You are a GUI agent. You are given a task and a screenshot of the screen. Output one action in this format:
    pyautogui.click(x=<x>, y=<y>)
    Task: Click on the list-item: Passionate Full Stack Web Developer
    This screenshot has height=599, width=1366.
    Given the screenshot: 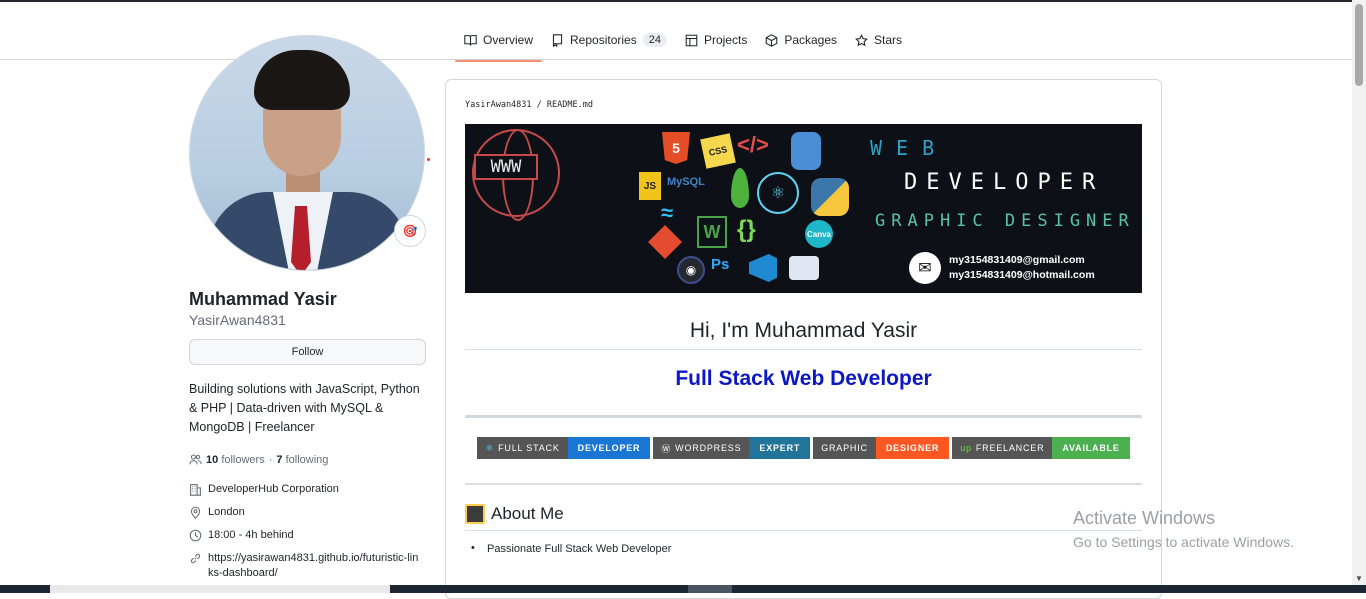 What is the action you would take?
    pyautogui.click(x=803, y=548)
    